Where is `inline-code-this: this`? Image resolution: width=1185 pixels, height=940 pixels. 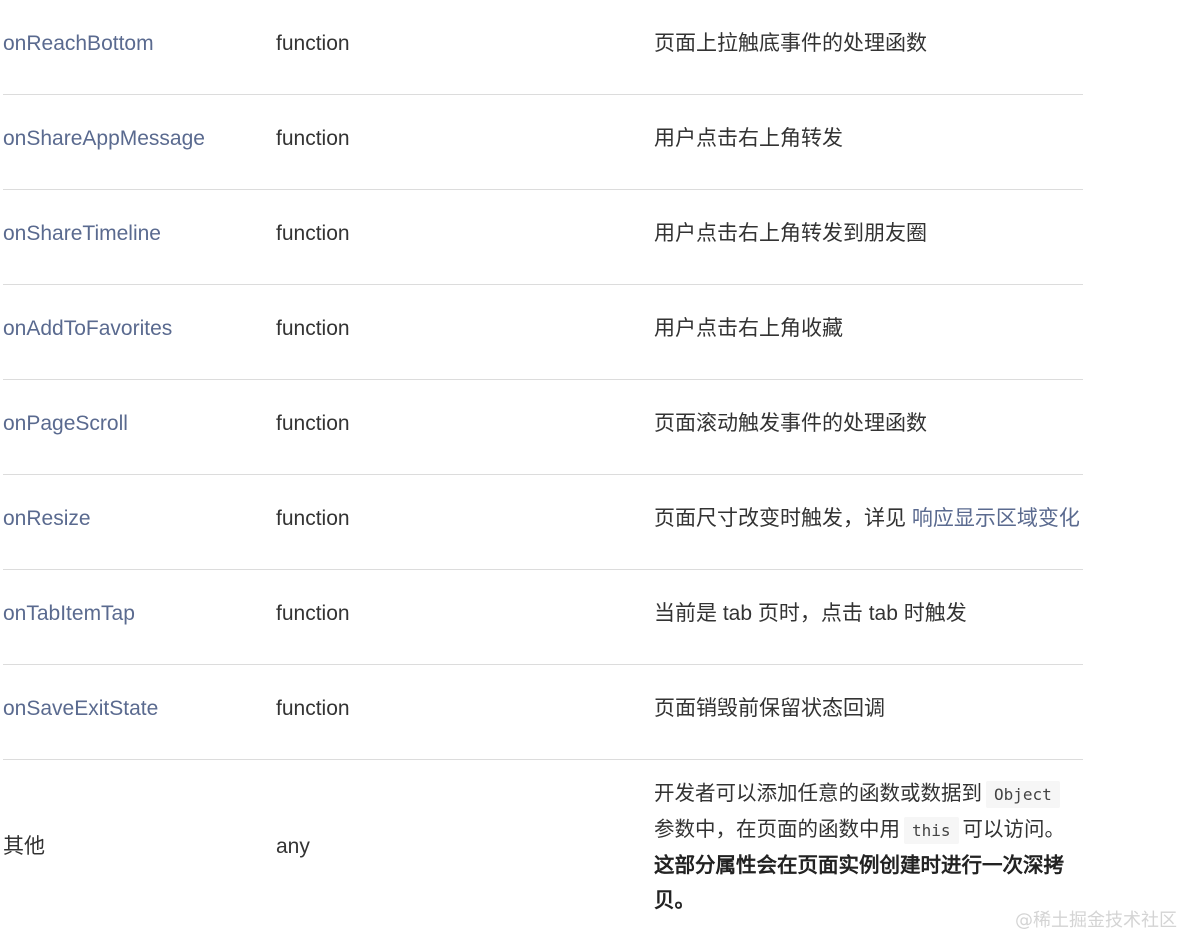 inline-code-this: this is located at coordinates (931, 830).